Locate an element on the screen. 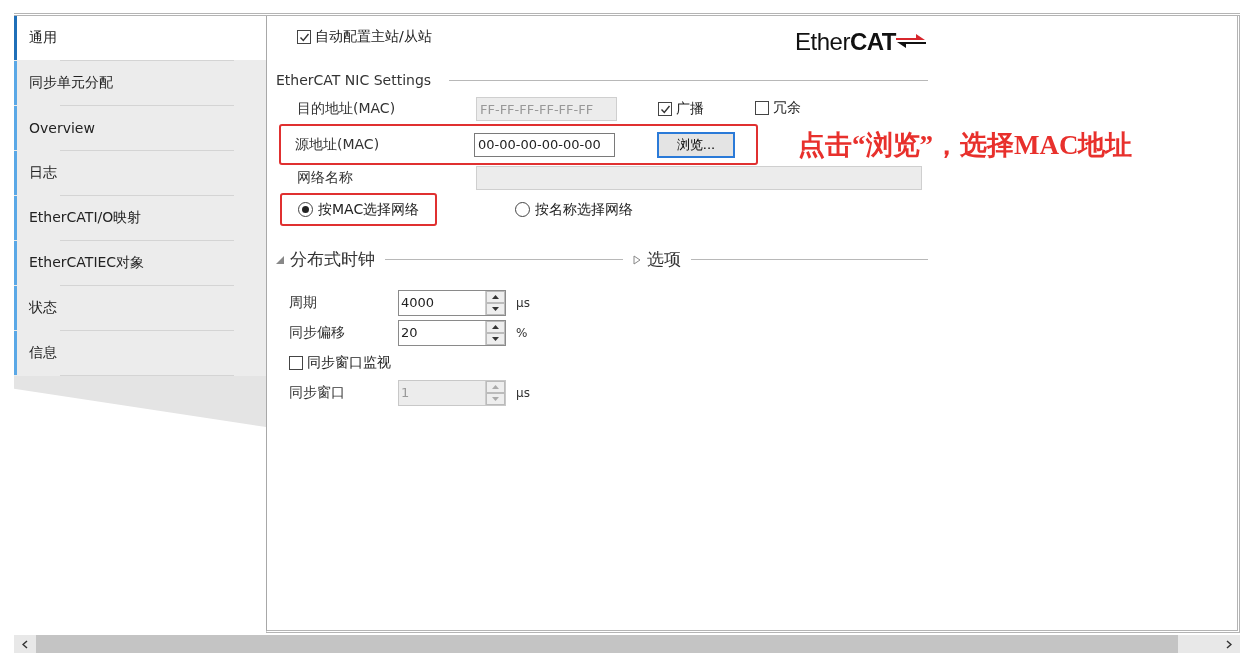 The image size is (1247, 657). source-mac-field: 00-00-00-00-00-00 is located at coordinates (544, 144).